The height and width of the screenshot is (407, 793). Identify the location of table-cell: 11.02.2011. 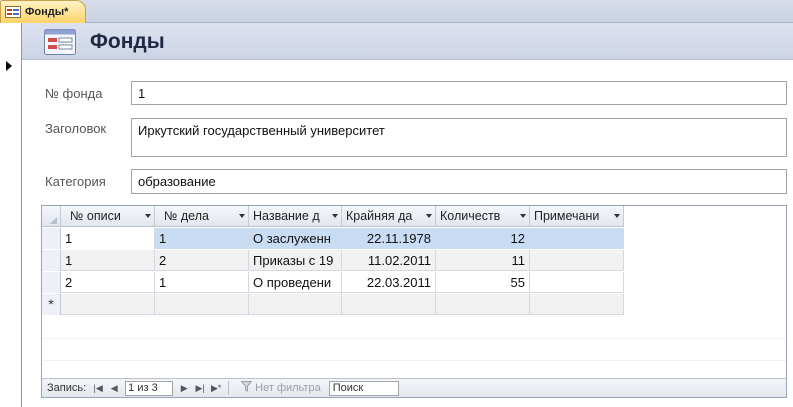
(389, 260).